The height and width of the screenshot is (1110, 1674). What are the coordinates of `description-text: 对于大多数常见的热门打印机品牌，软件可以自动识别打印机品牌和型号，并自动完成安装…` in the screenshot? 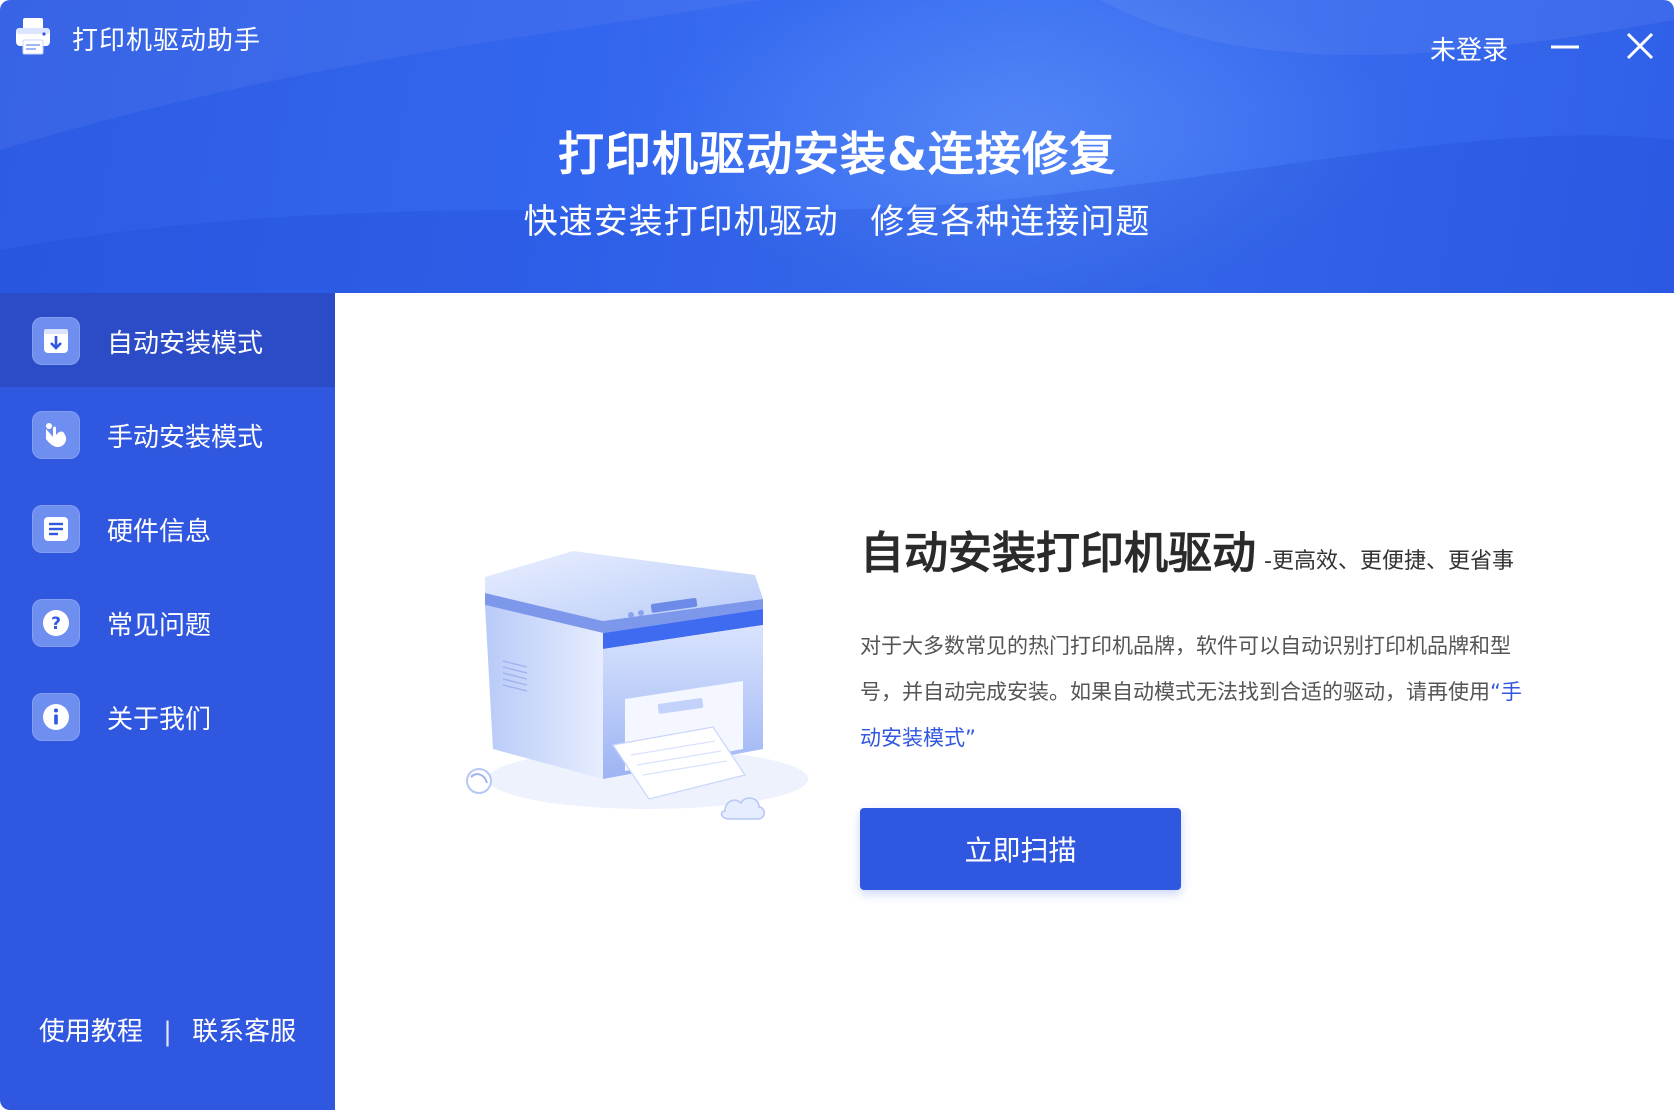 It's located at (1185, 669).